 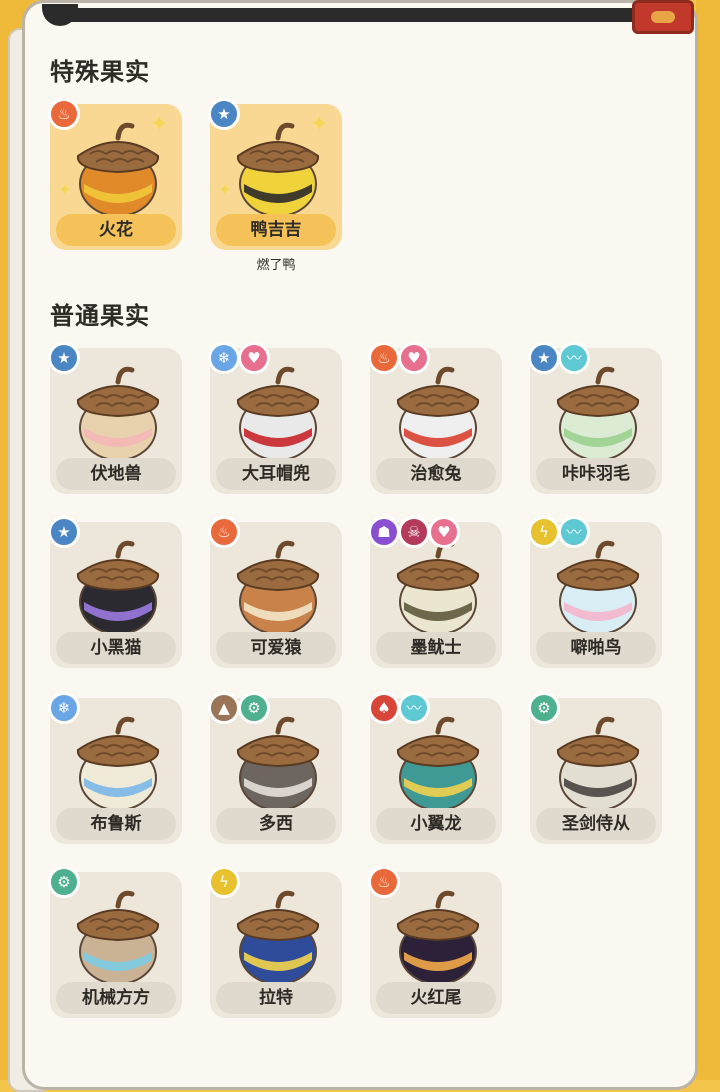 I want to click on fruit-card: ϟ 〰噼啪鸟, so click(x=595, y=592).